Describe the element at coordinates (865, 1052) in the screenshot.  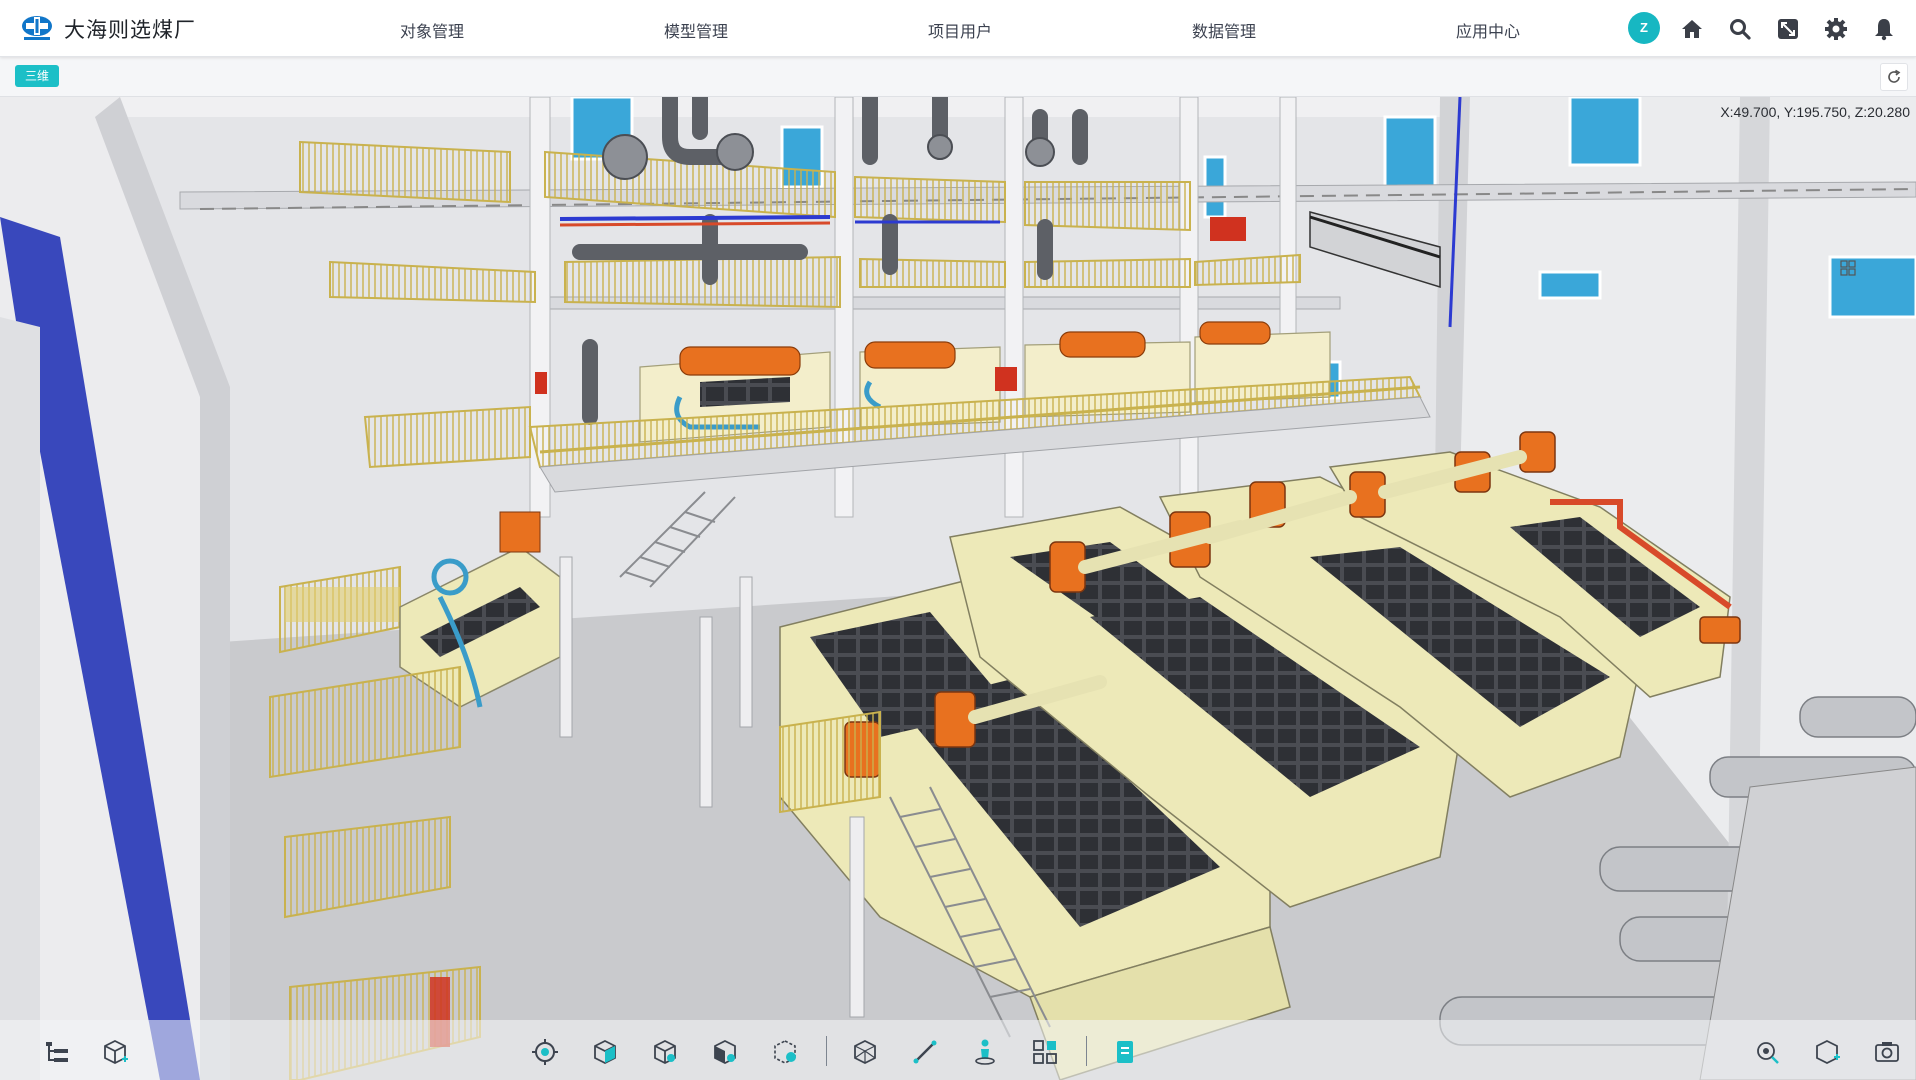
I see `wireframe-cube-icon` at that location.